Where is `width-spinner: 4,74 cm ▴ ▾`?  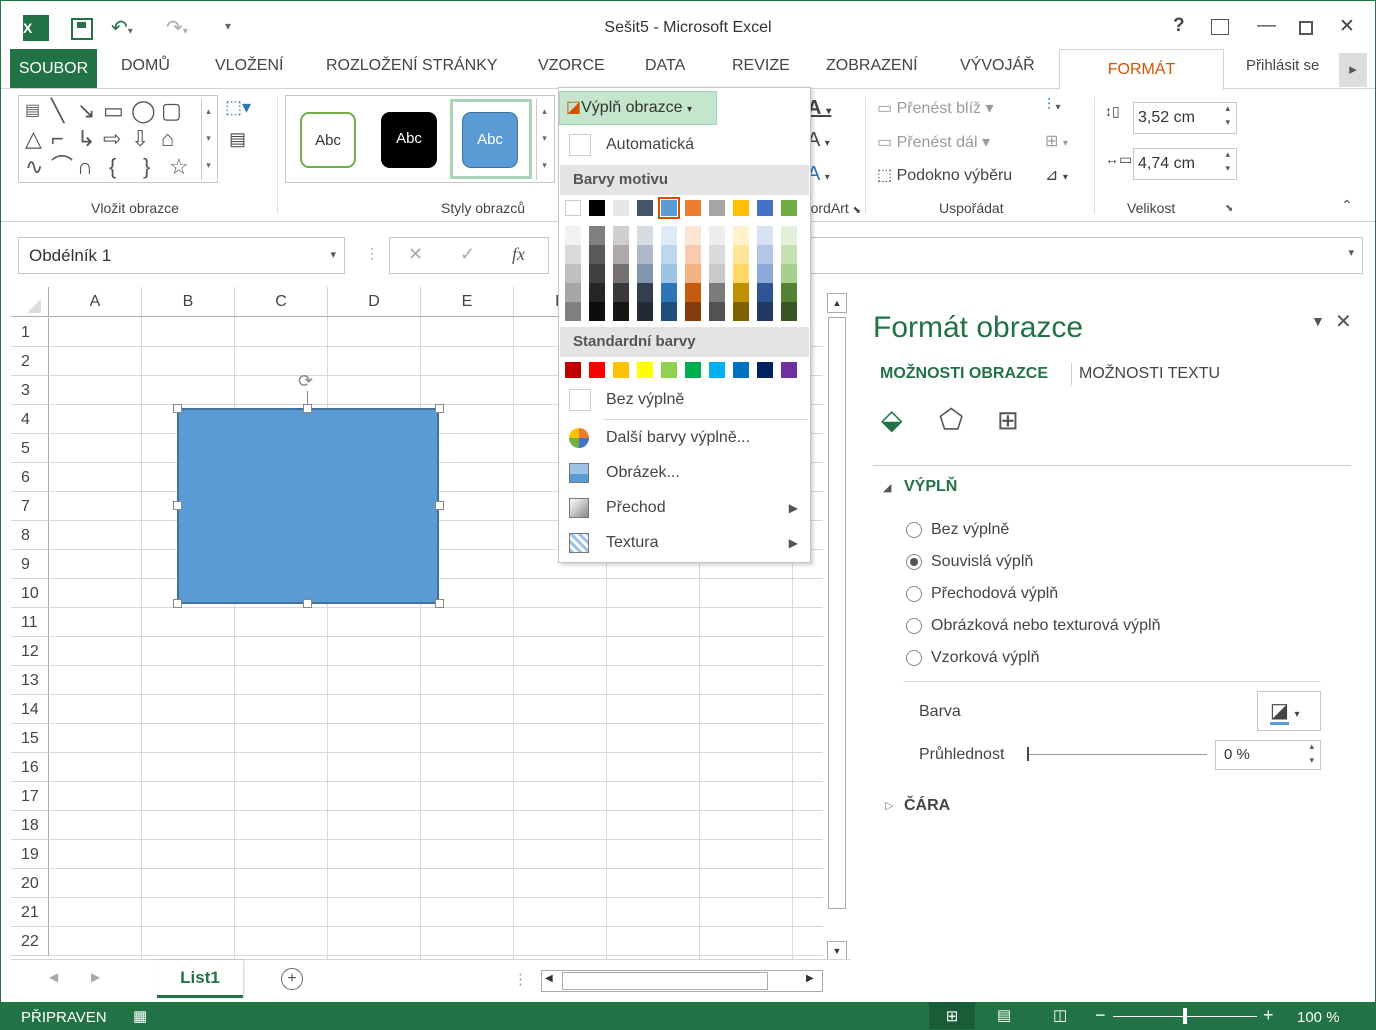
width-spinner: 4,74 cm ▴ ▾ is located at coordinates (1185, 164).